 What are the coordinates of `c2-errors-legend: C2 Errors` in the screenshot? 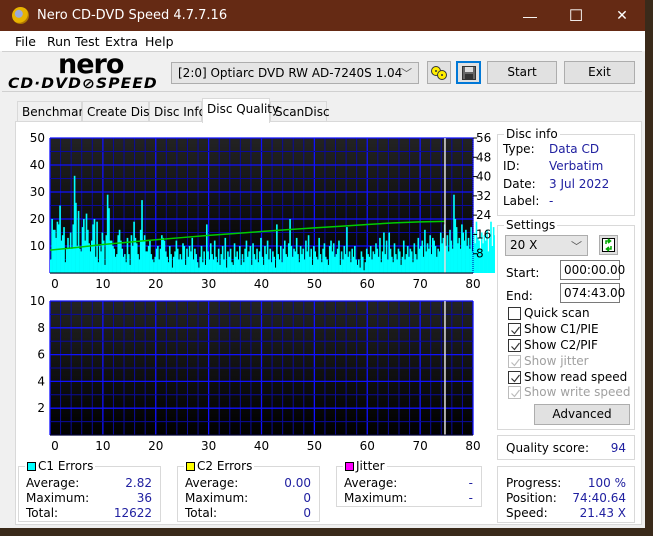 It's located at (219, 466).